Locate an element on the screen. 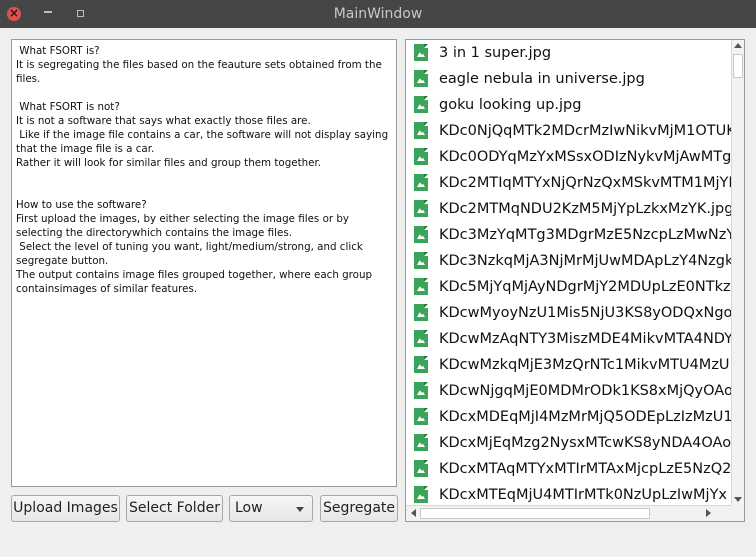  level-combo-value: Low is located at coordinates (249, 508).